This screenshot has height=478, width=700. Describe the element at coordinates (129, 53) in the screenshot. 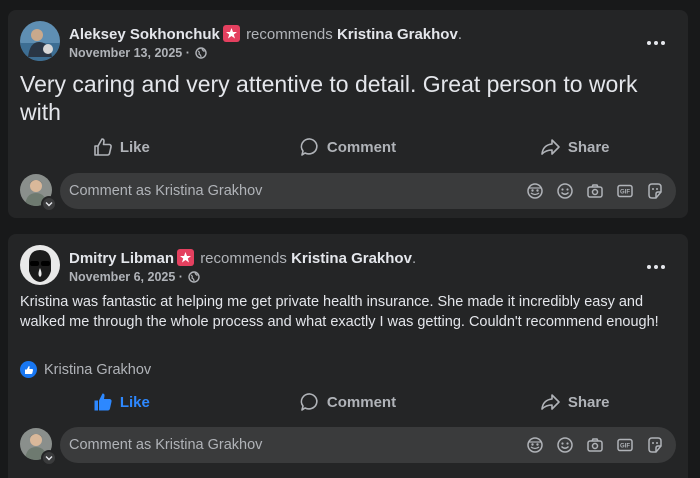

I see `post-date: November 13, 2025 ·` at that location.